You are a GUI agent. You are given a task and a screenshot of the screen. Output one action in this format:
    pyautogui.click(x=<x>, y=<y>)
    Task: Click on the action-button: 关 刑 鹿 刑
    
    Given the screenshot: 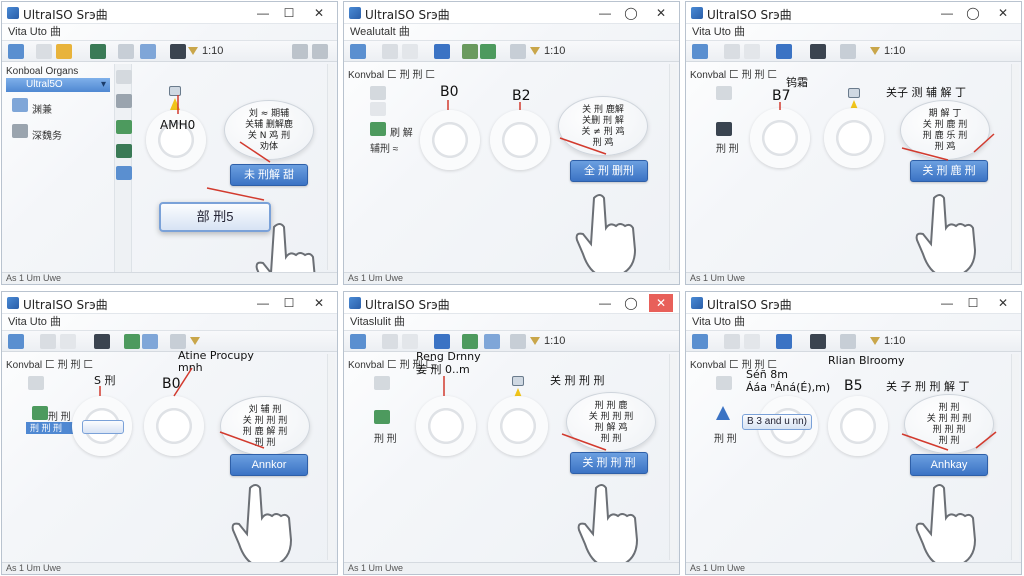 What is the action you would take?
    pyautogui.click(x=949, y=171)
    